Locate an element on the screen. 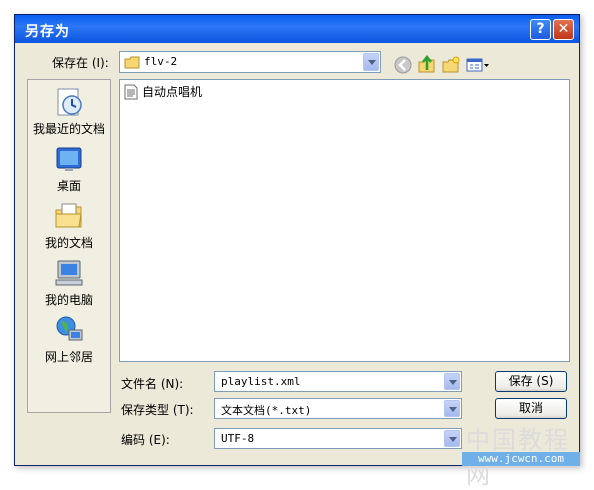 The height and width of the screenshot is (490, 594). close-button: ✕ is located at coordinates (563, 29).